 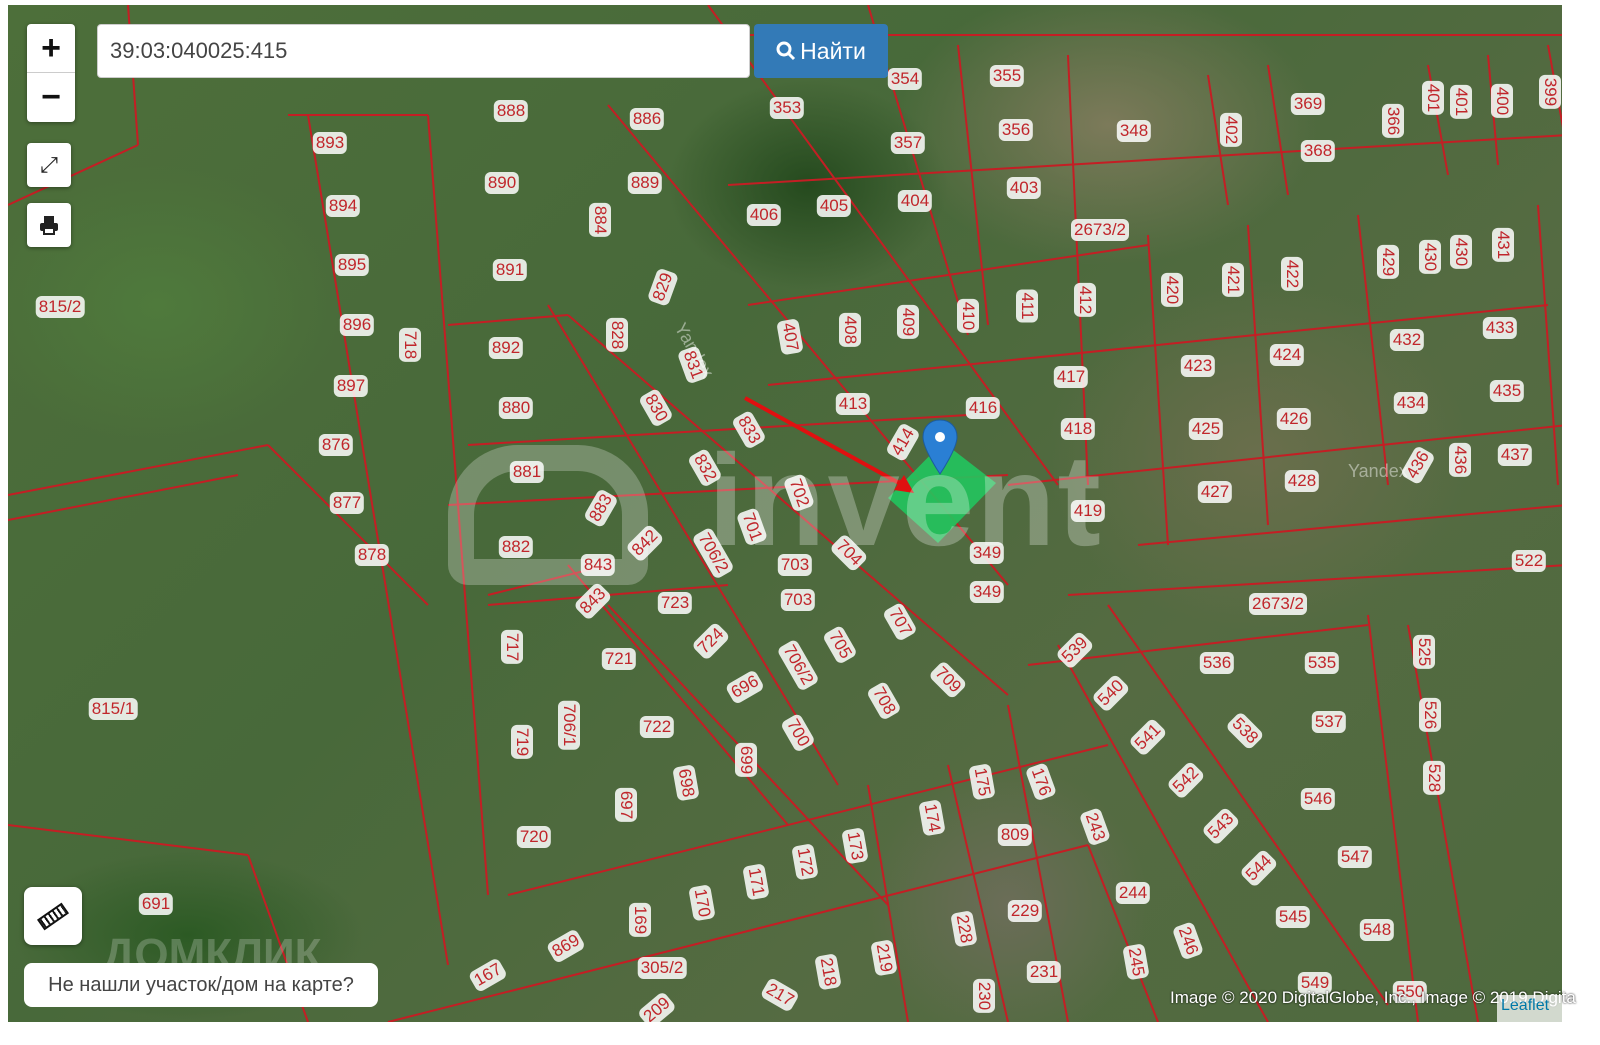 I want to click on parcel-label: 420, so click(x=1172, y=290).